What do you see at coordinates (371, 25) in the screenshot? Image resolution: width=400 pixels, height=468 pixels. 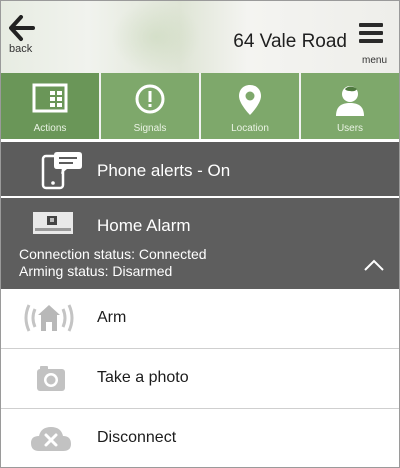 I see `menu-icon` at bounding box center [371, 25].